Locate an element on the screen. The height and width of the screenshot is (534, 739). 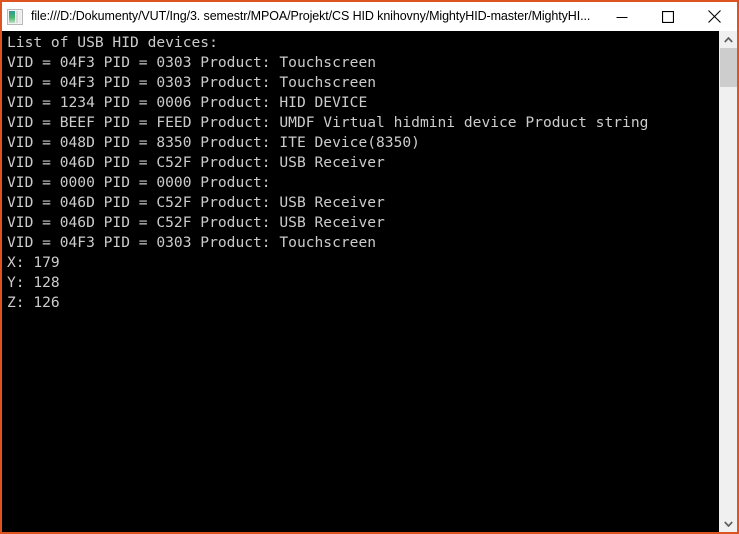
scroll-up-button is located at coordinates (728, 39).